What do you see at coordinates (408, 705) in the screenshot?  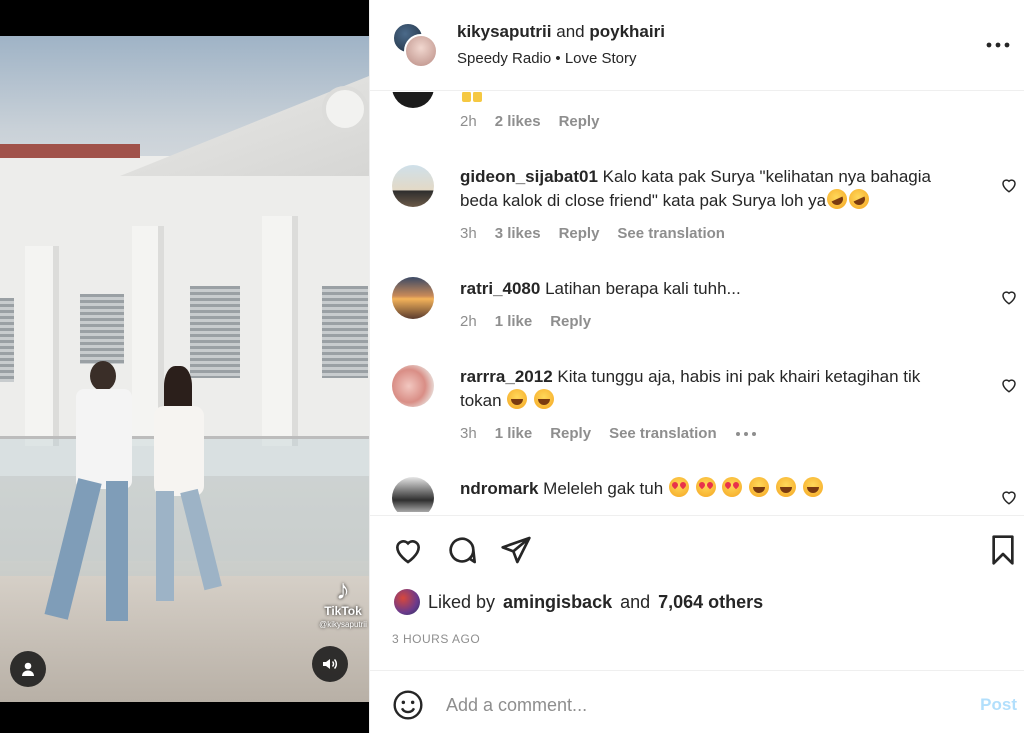 I see `emoji-picker-icon` at bounding box center [408, 705].